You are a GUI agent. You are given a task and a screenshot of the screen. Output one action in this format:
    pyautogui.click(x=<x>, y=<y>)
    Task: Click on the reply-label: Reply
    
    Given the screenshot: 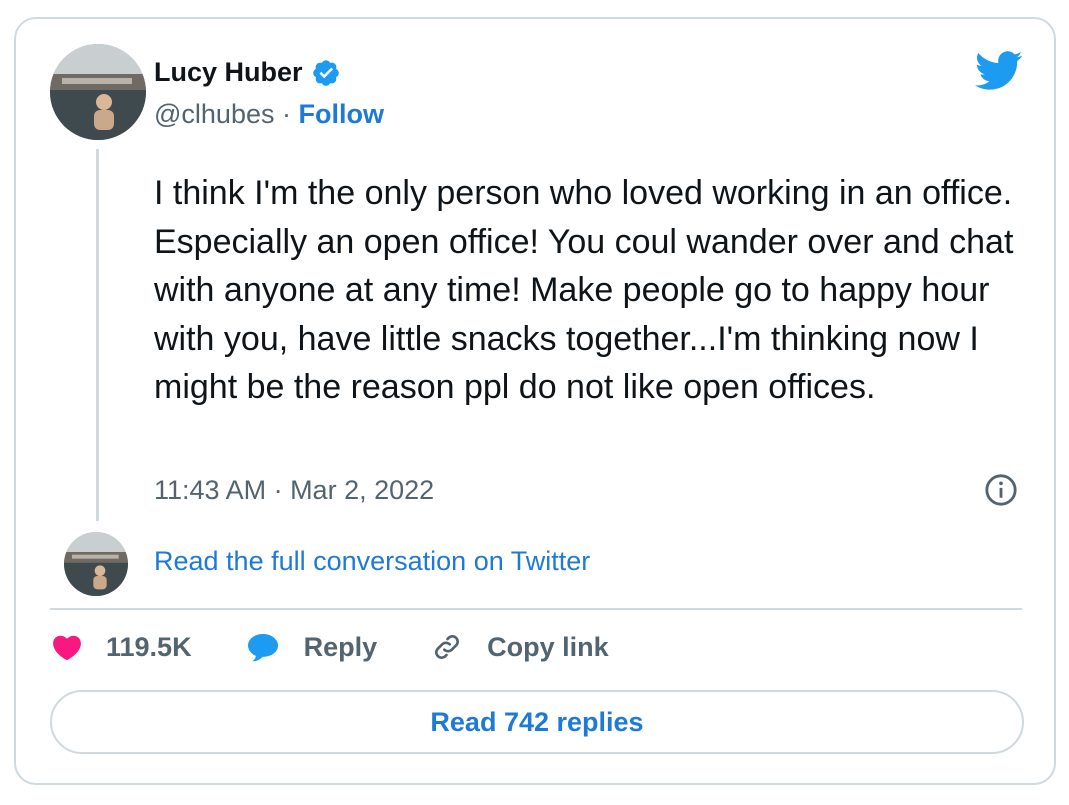 What is the action you would take?
    pyautogui.click(x=340, y=646)
    